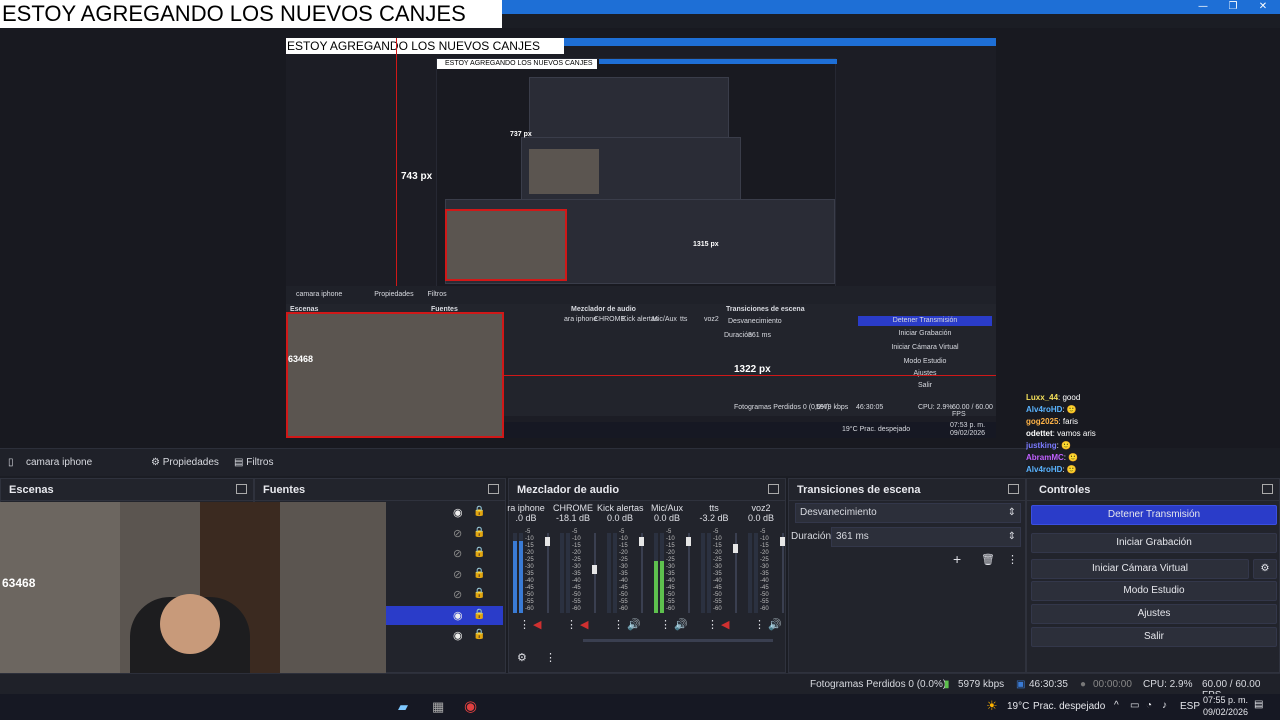 The height and width of the screenshot is (720, 1280). Describe the element at coordinates (1258, 704) in the screenshot. I see `notifications-icon: ▤` at that location.